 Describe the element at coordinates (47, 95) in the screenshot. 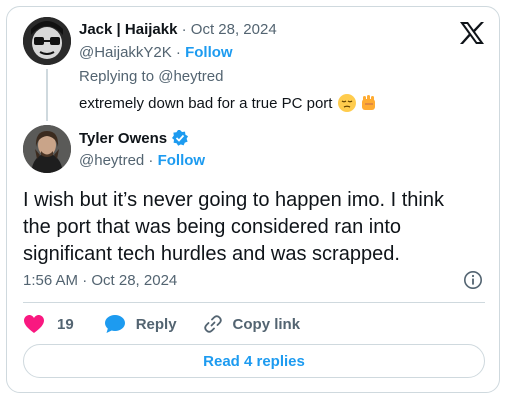

I see `thread-line` at that location.